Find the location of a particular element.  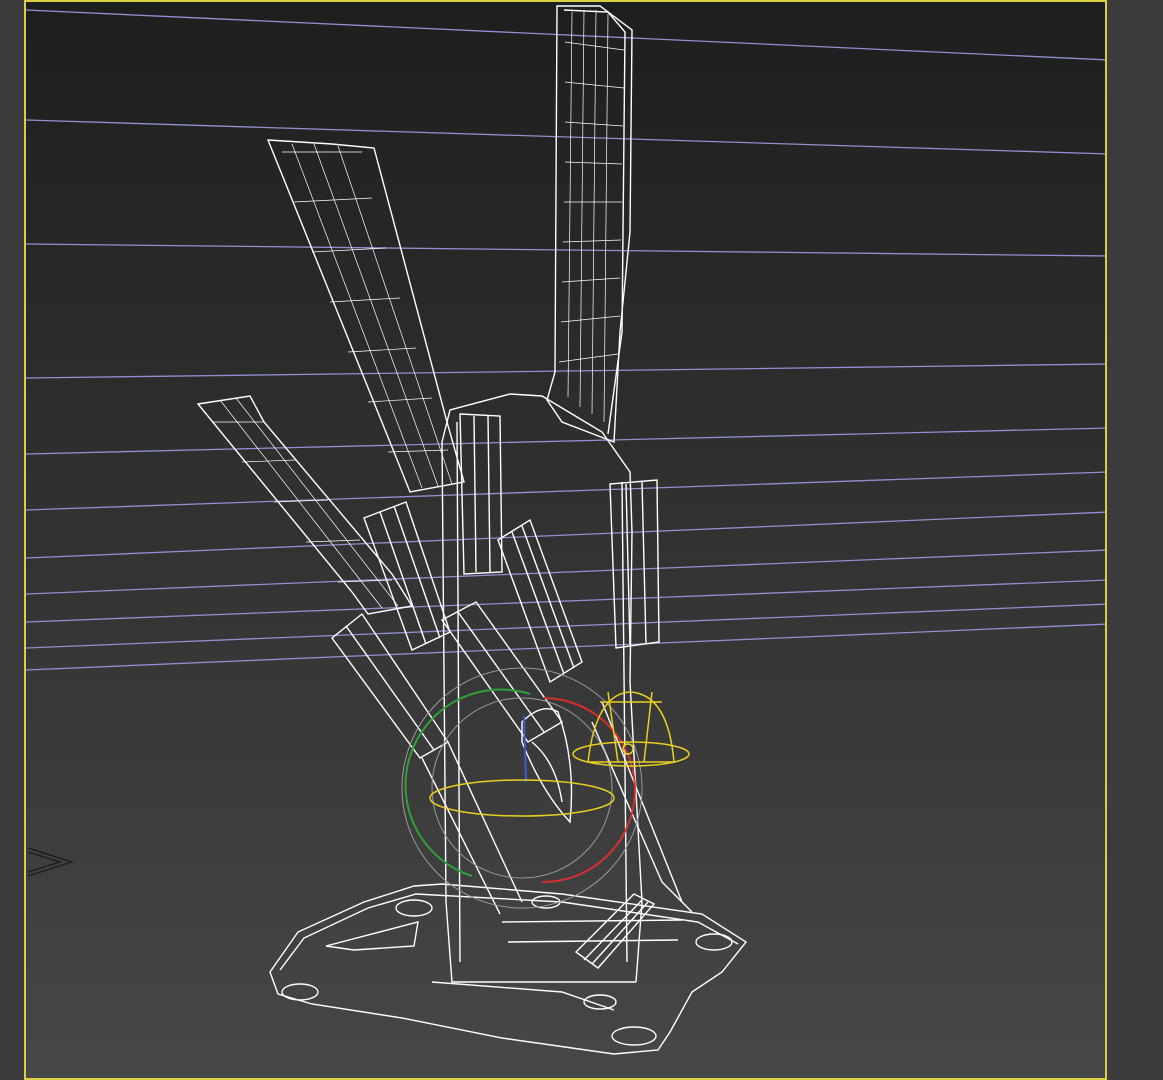

left-panel-edge is located at coordinates (12, 540).